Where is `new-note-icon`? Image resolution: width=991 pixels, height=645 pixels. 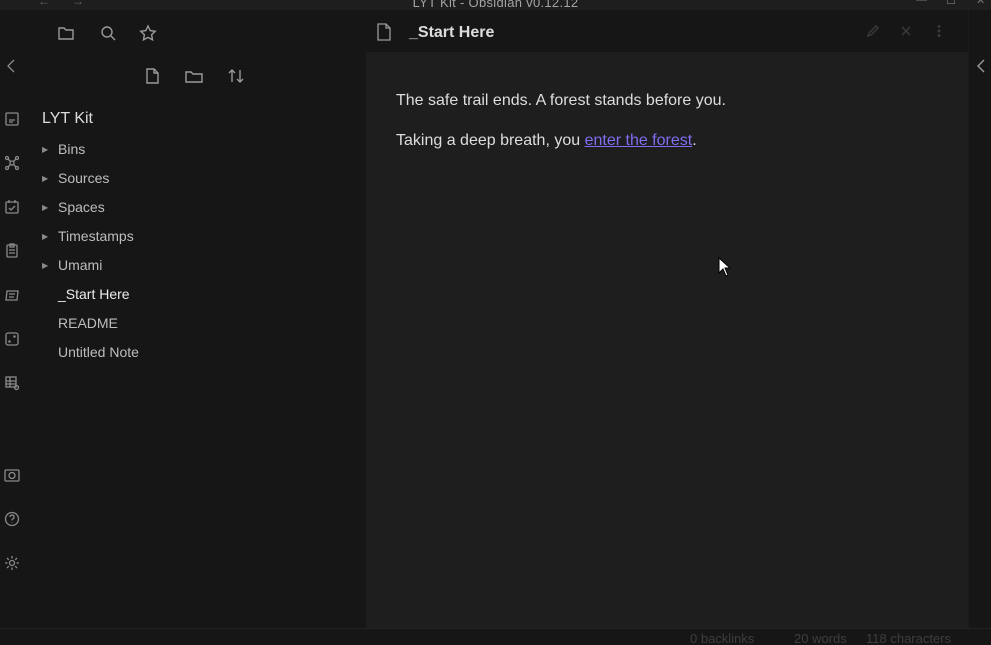 new-note-icon is located at coordinates (152, 76).